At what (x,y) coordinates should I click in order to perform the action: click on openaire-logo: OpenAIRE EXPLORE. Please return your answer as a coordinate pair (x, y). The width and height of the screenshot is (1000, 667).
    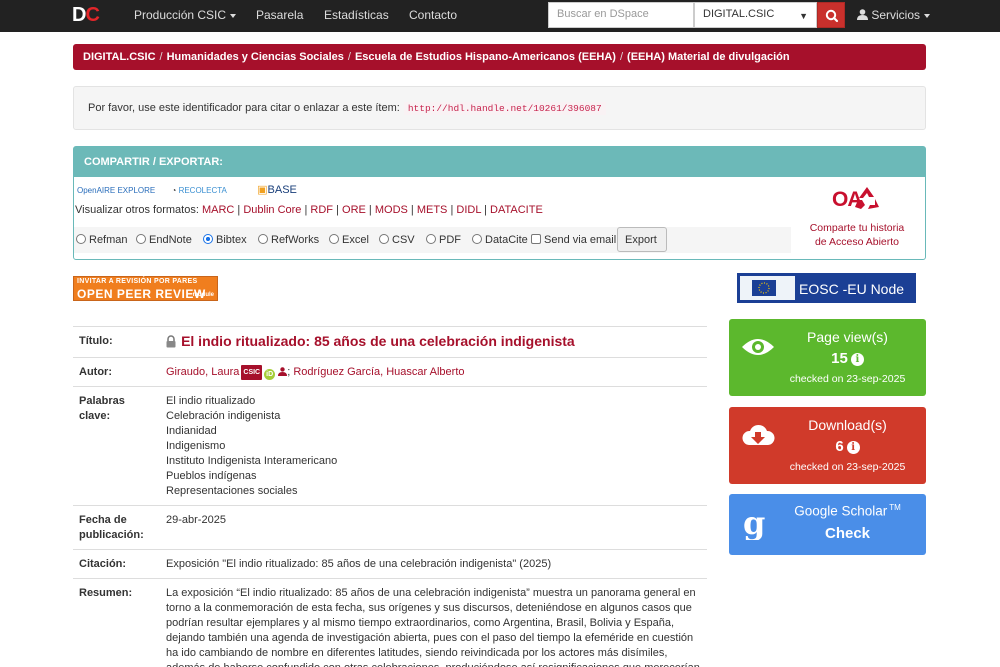
    Looking at the image, I should click on (116, 190).